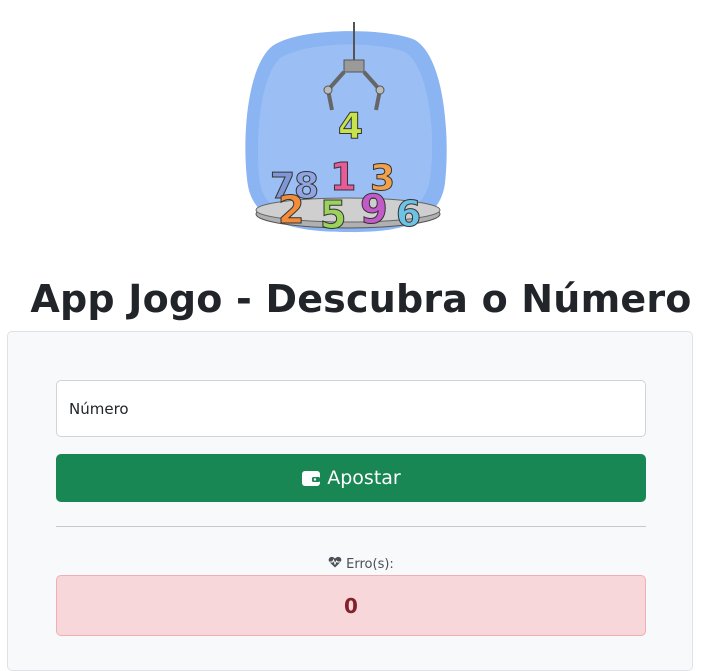 Image resolution: width=722 pixels, height=671 pixels. Describe the element at coordinates (364, 478) in the screenshot. I see `bet-button-label: Apostar` at that location.